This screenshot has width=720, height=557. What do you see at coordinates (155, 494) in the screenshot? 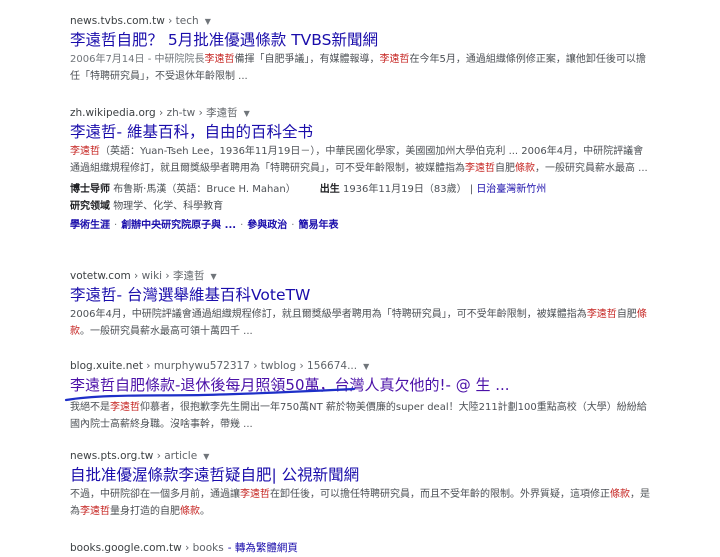
I see `snippet-text: 不過，中研院卻在一個多月前，通過讓` at bounding box center [155, 494].